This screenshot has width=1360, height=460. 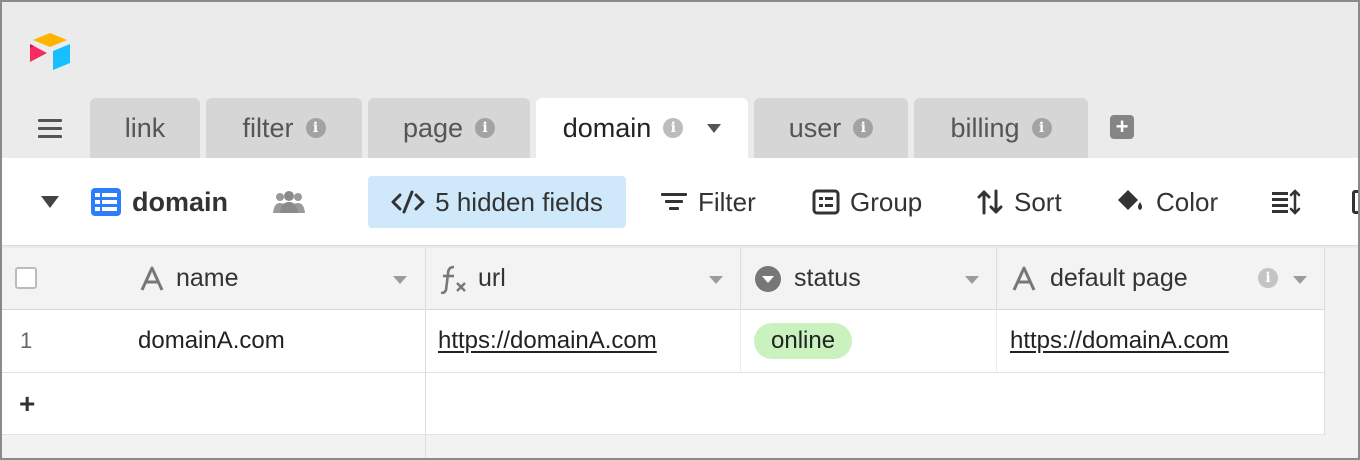 I want to click on filter-label: Filter, so click(x=727, y=201).